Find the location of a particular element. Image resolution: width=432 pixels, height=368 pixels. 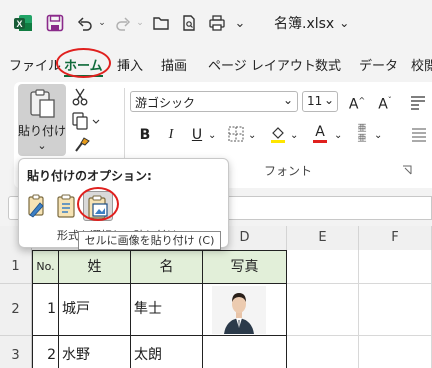

file-name: 名簿.xlsx is located at coordinates (304, 24).